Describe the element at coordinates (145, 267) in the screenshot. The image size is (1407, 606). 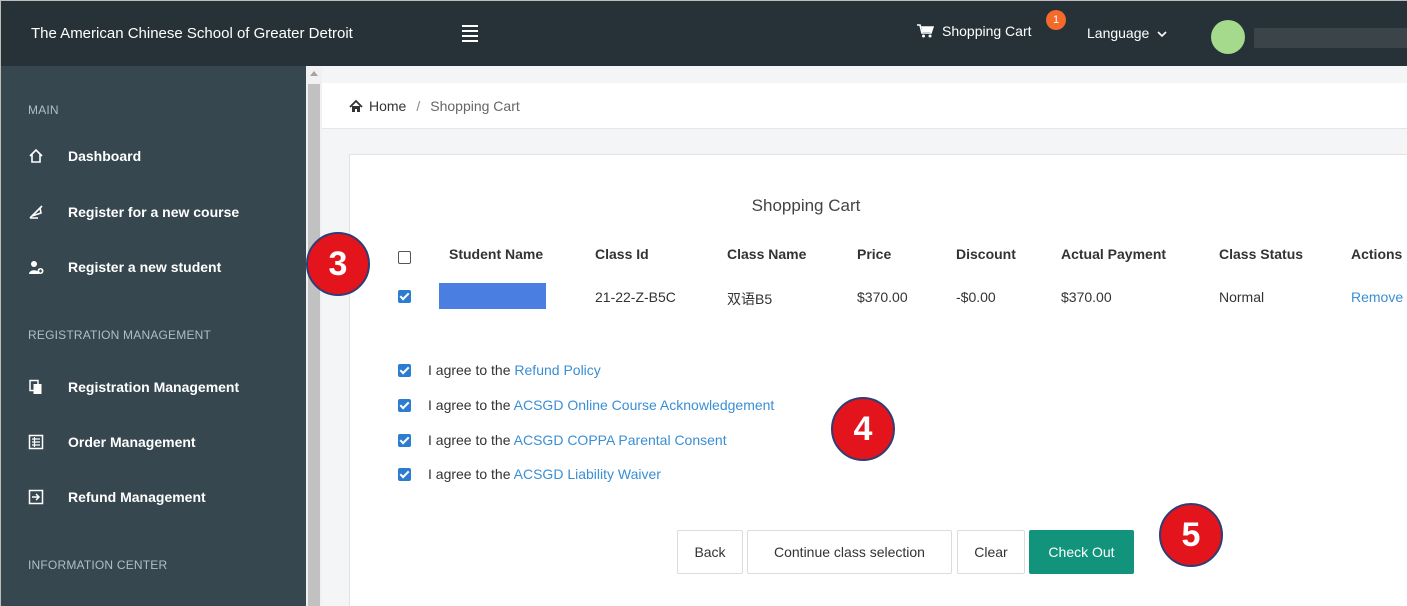
I see `sidebar-item-label: Register a new student` at that location.